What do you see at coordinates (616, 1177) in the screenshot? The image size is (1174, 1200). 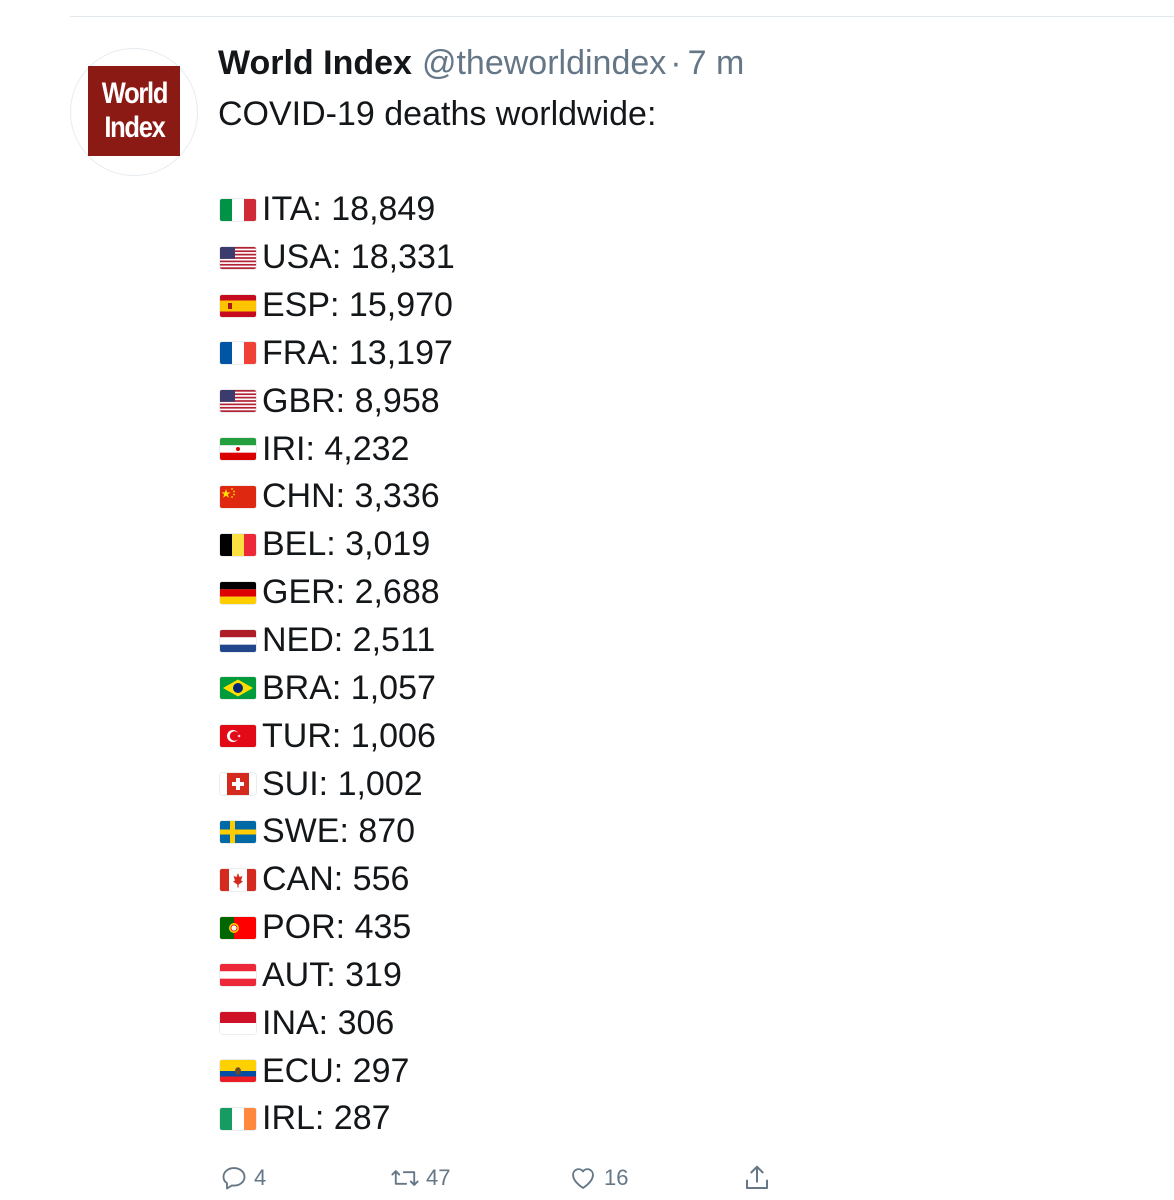 I see `like-count: 16` at bounding box center [616, 1177].